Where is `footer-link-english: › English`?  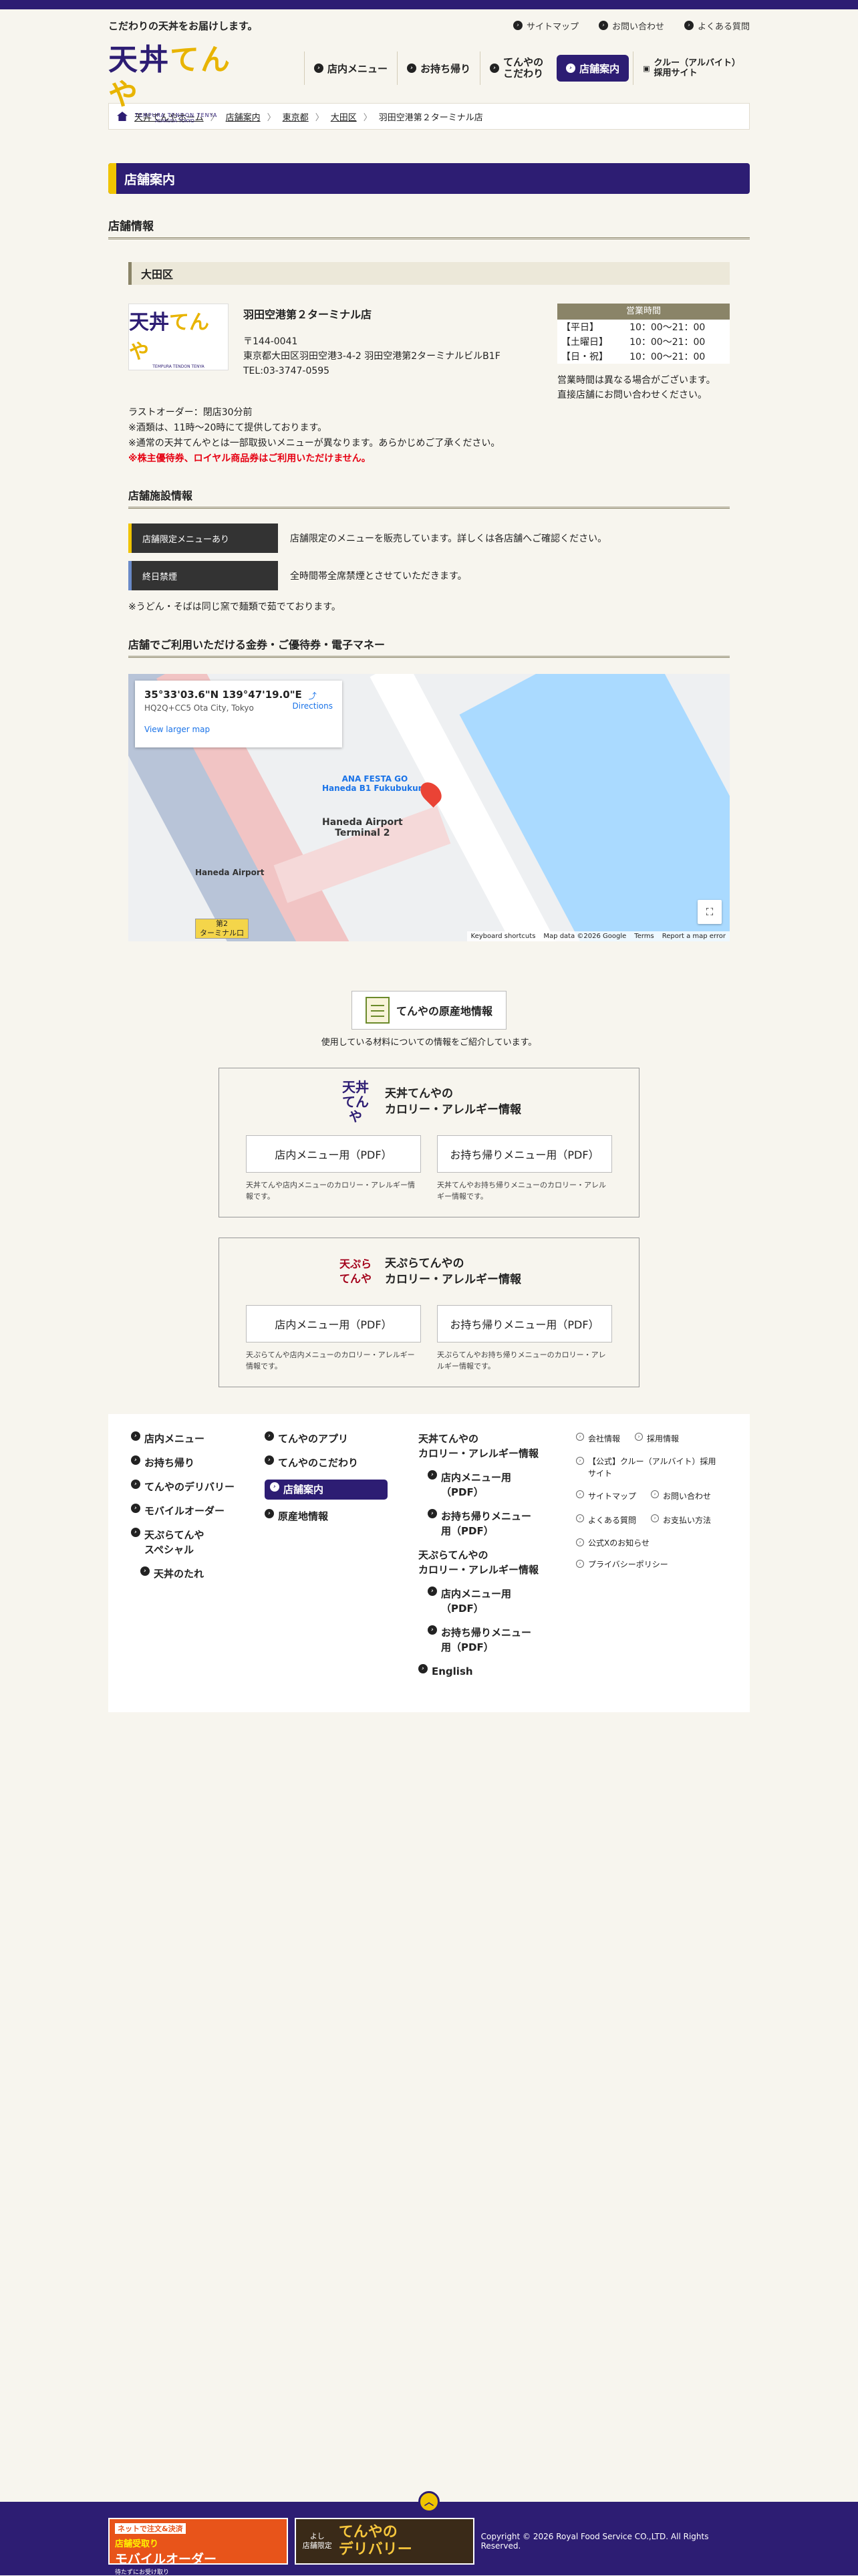
footer-link-english: › English is located at coordinates (497, 1671).